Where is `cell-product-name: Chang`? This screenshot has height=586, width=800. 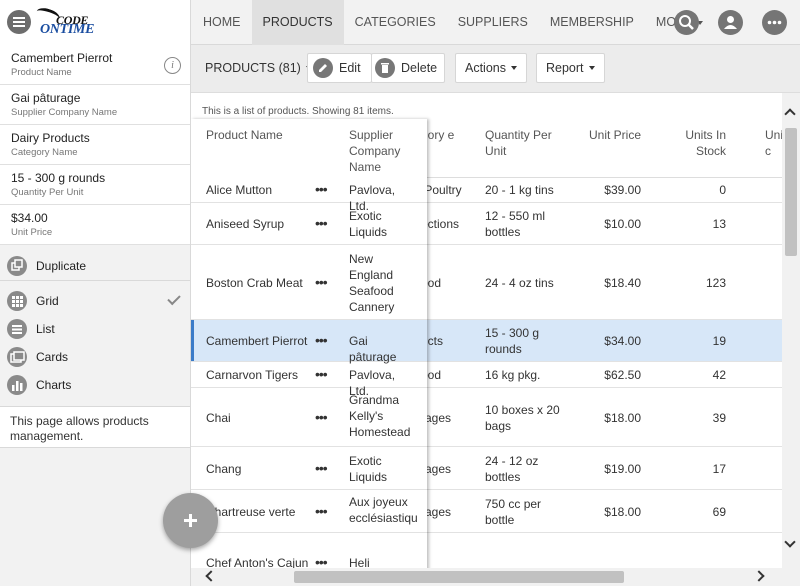 cell-product-name: Chang is located at coordinates (223, 469).